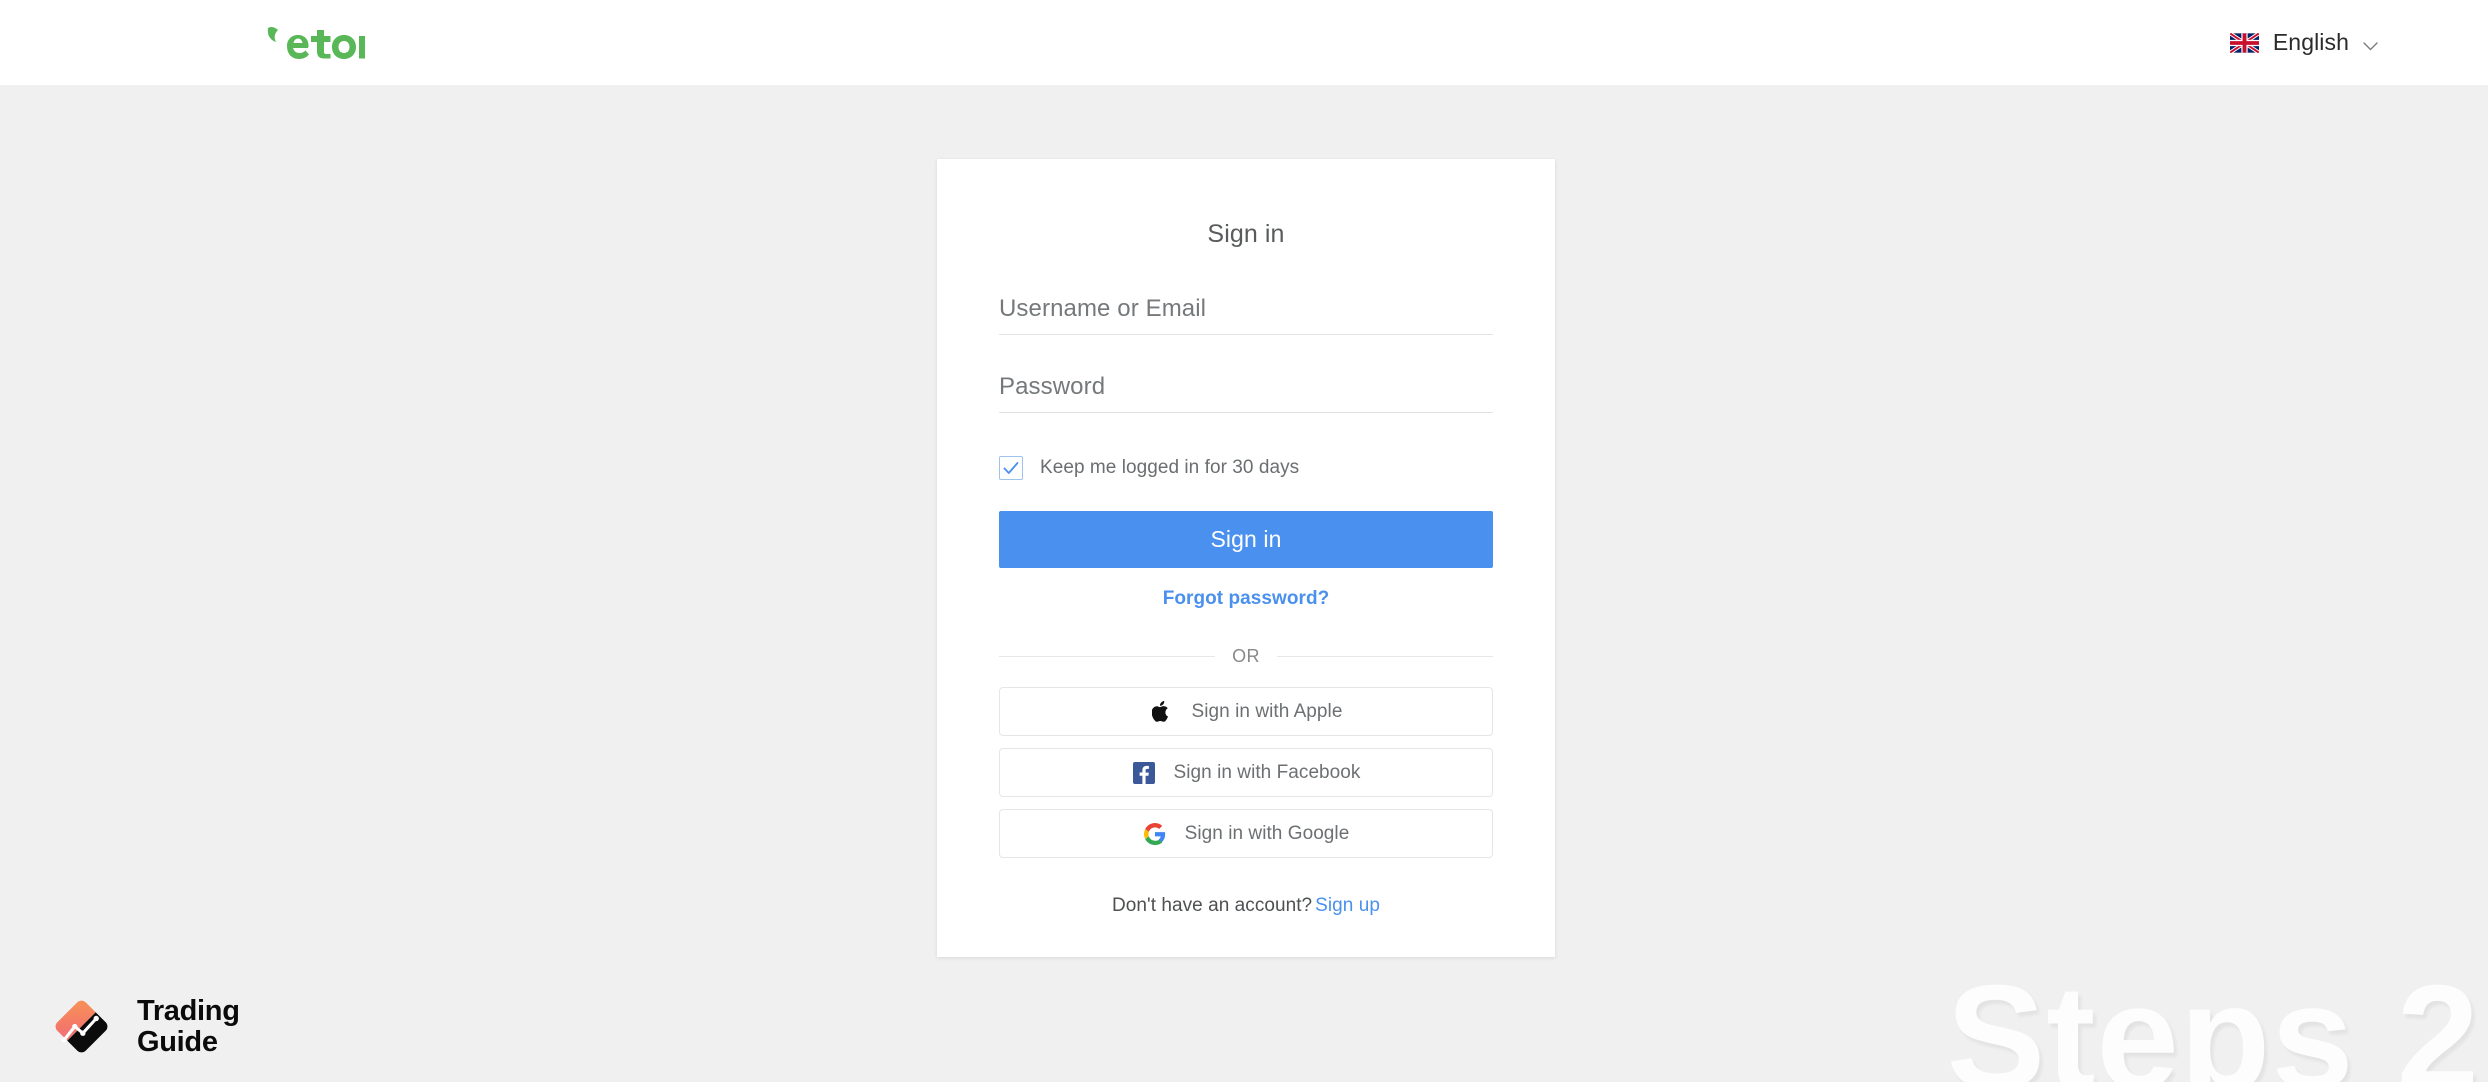  Describe the element at coordinates (1347, 905) in the screenshot. I see `sign-up-link: Sign up` at that location.